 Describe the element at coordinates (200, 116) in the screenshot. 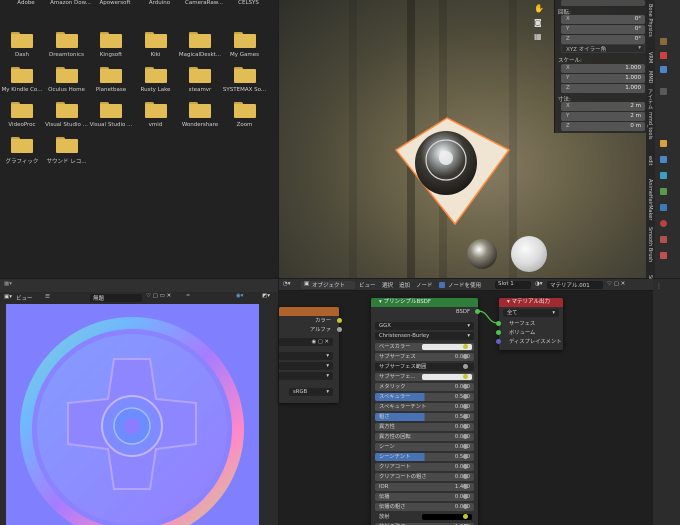

I see `folder-item: Wondershare` at that location.